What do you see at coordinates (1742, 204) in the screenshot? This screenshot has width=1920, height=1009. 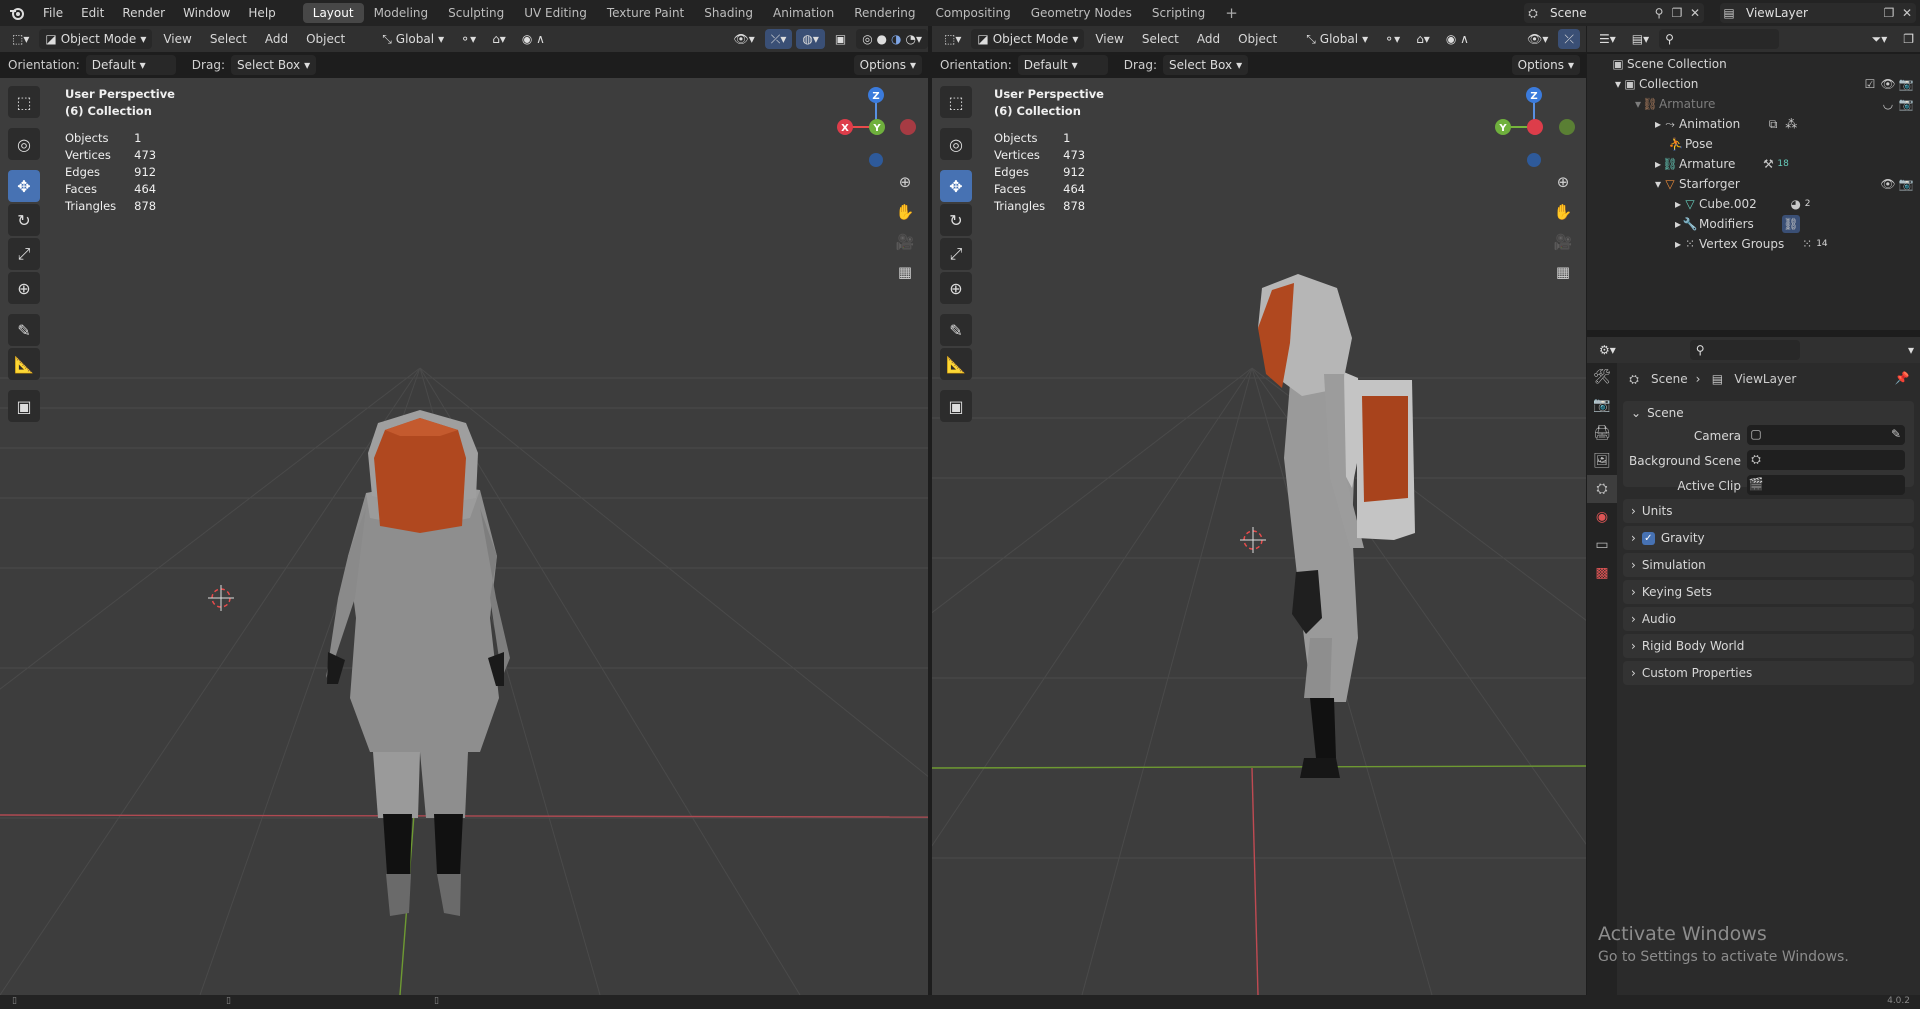 I see `outliner-row-cube: ▸ ▽ Cube.002 ◕ 2` at bounding box center [1742, 204].